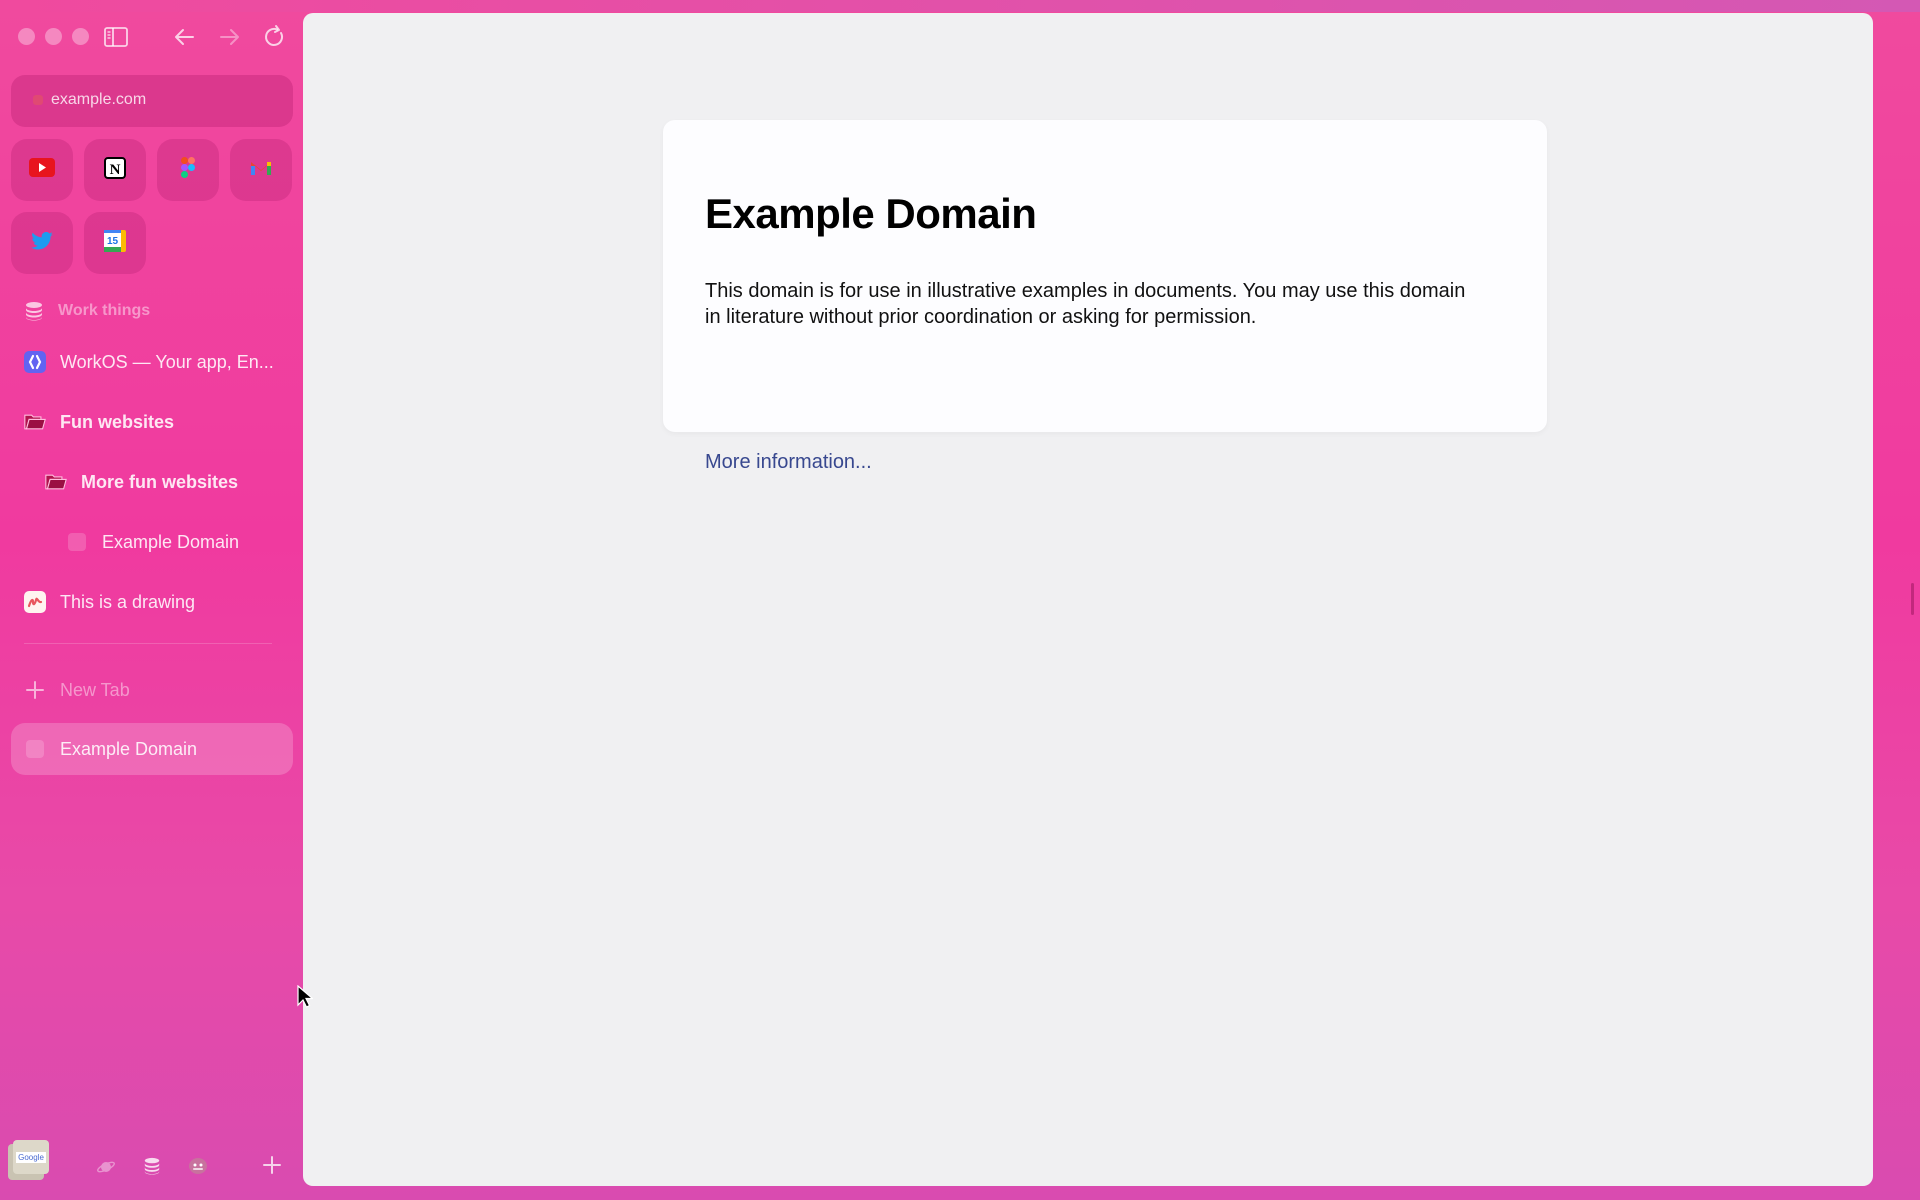  I want to click on folder-fun-websites: Fun websites, so click(99, 422).